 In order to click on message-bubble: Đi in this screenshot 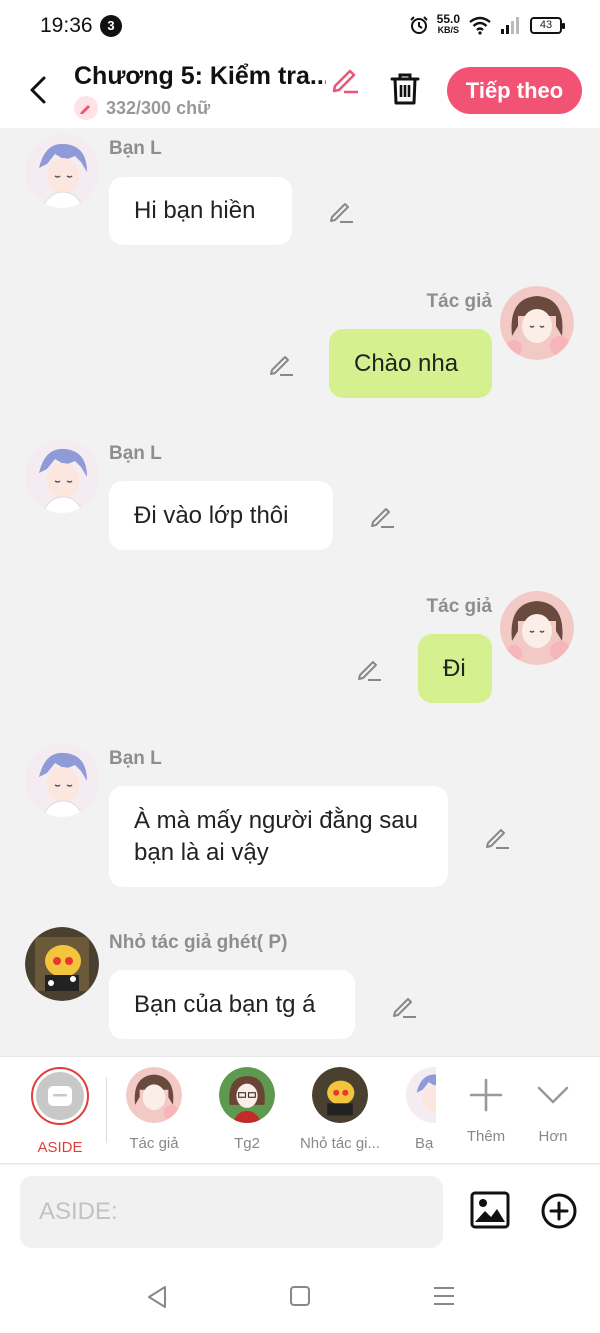, I will do `click(455, 668)`.